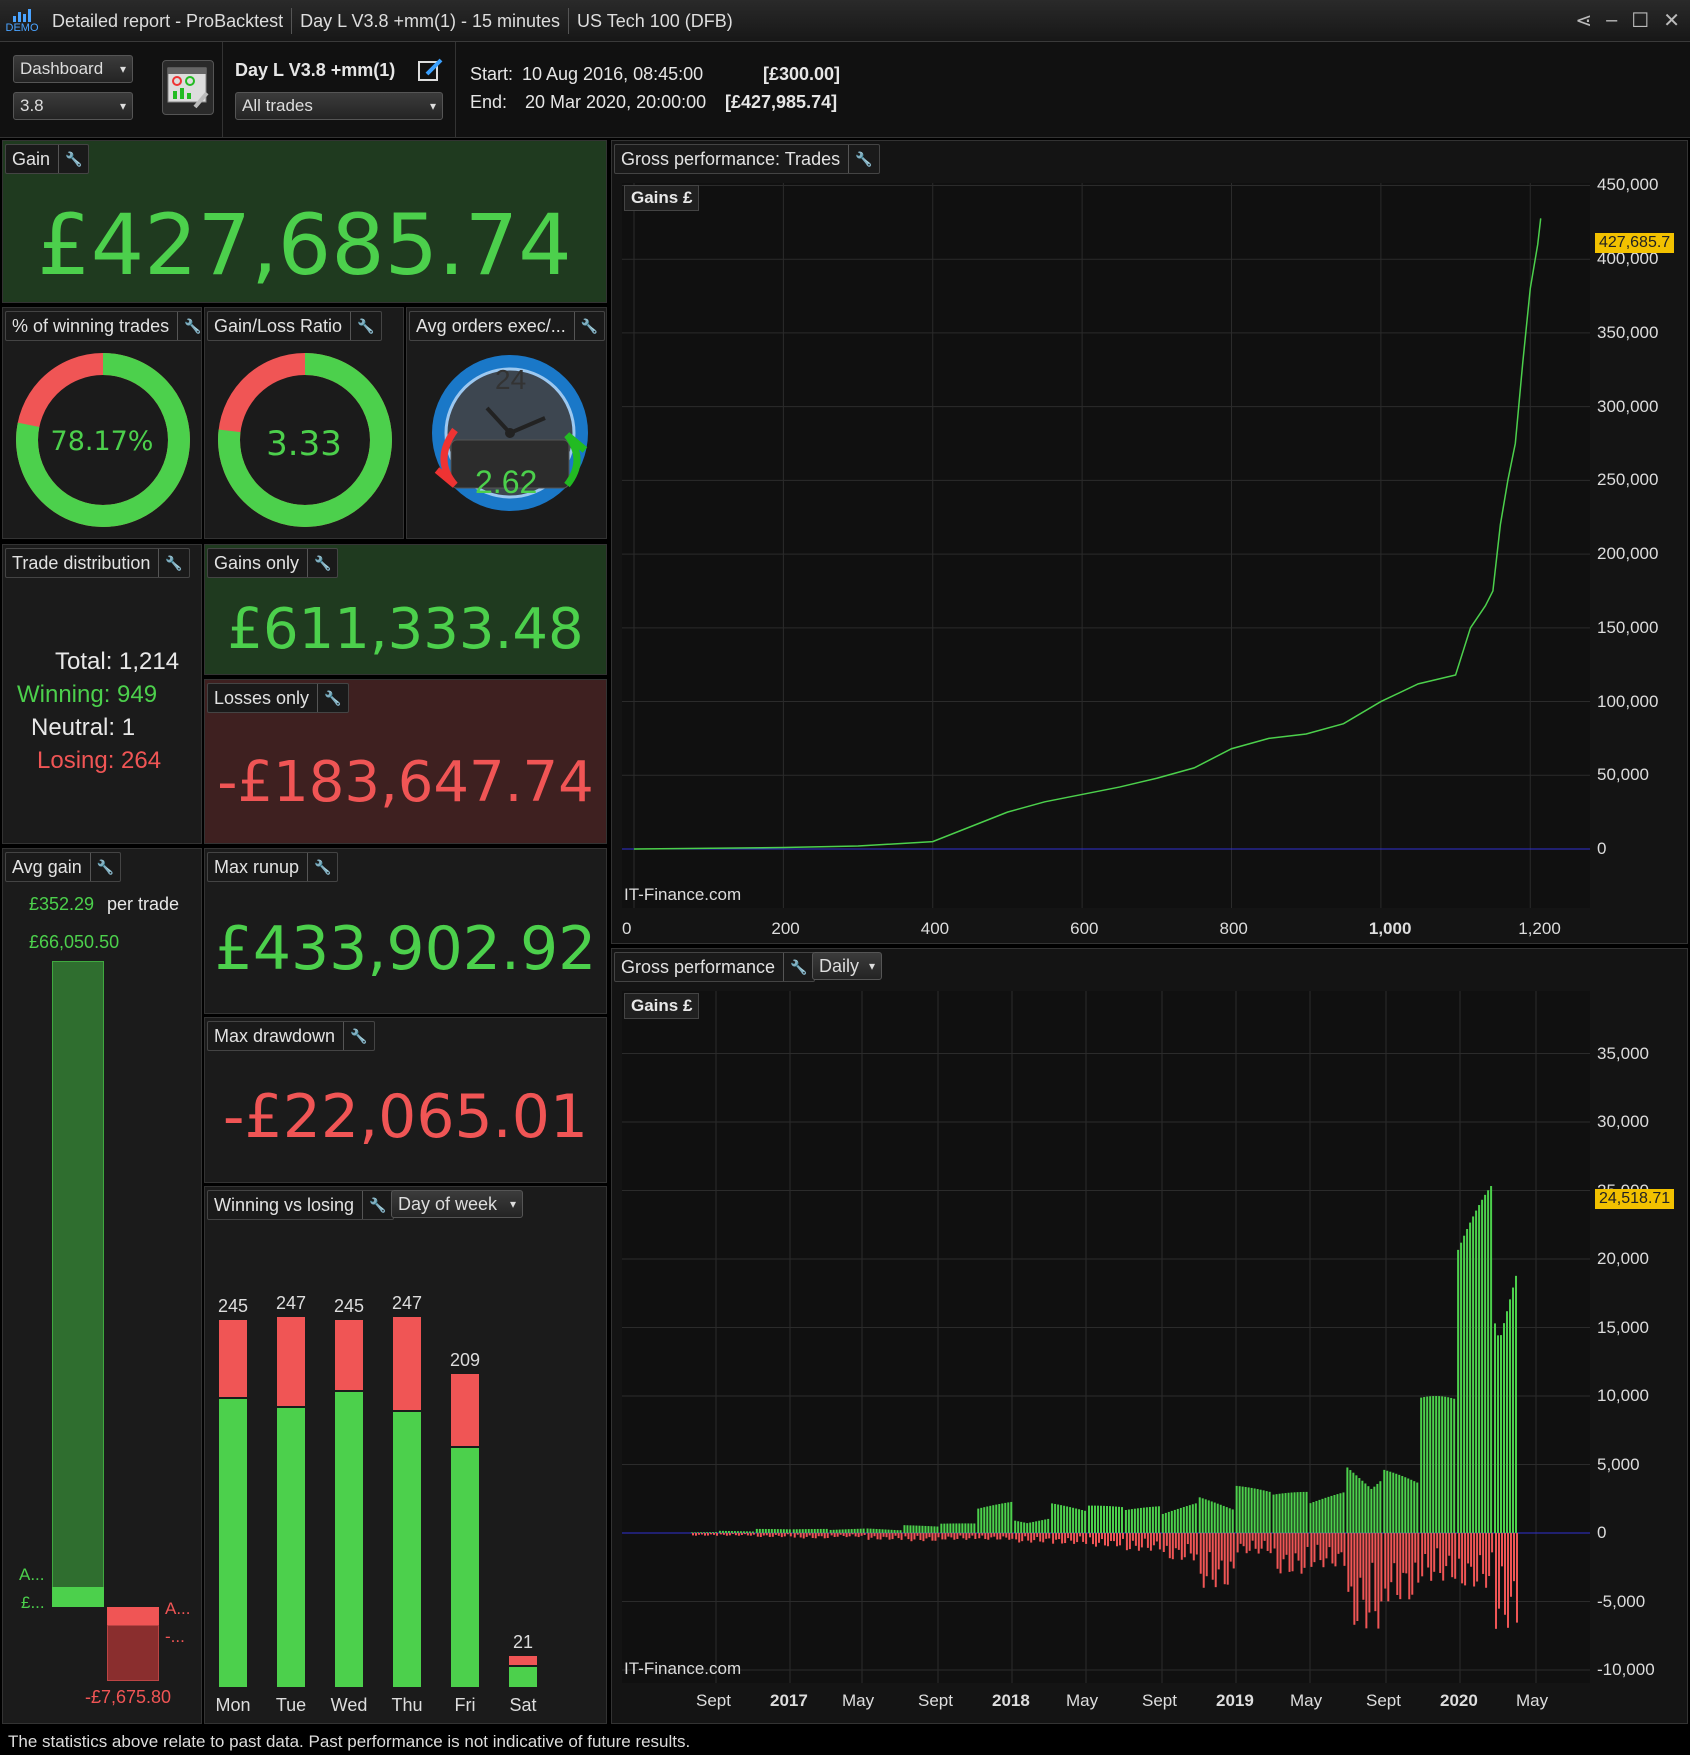 The width and height of the screenshot is (1690, 1755). I want to click on trade-distribution-tab: Trade distribution 🔧, so click(97, 563).